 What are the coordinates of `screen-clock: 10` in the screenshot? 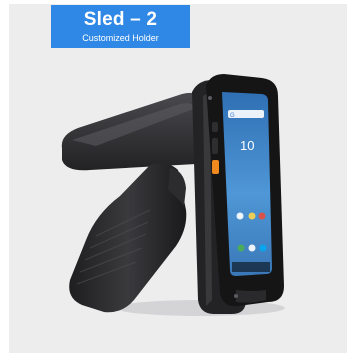 It's located at (247, 145).